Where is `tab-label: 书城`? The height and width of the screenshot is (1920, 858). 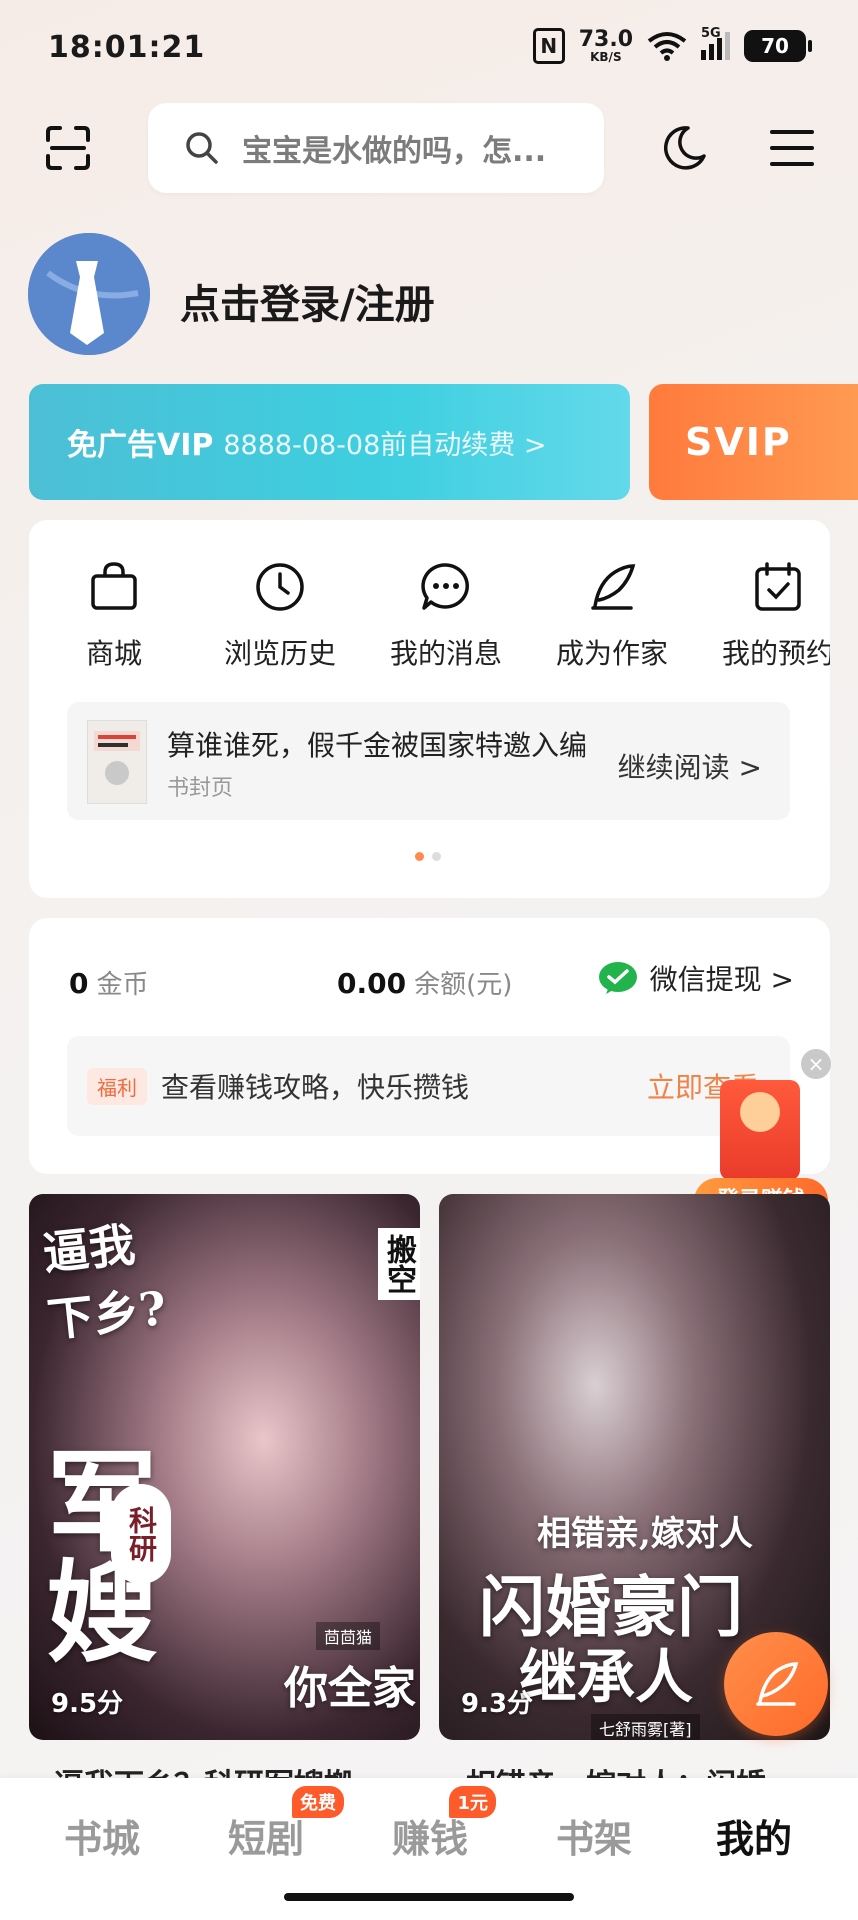 tab-label: 书城 is located at coordinates (102, 1839).